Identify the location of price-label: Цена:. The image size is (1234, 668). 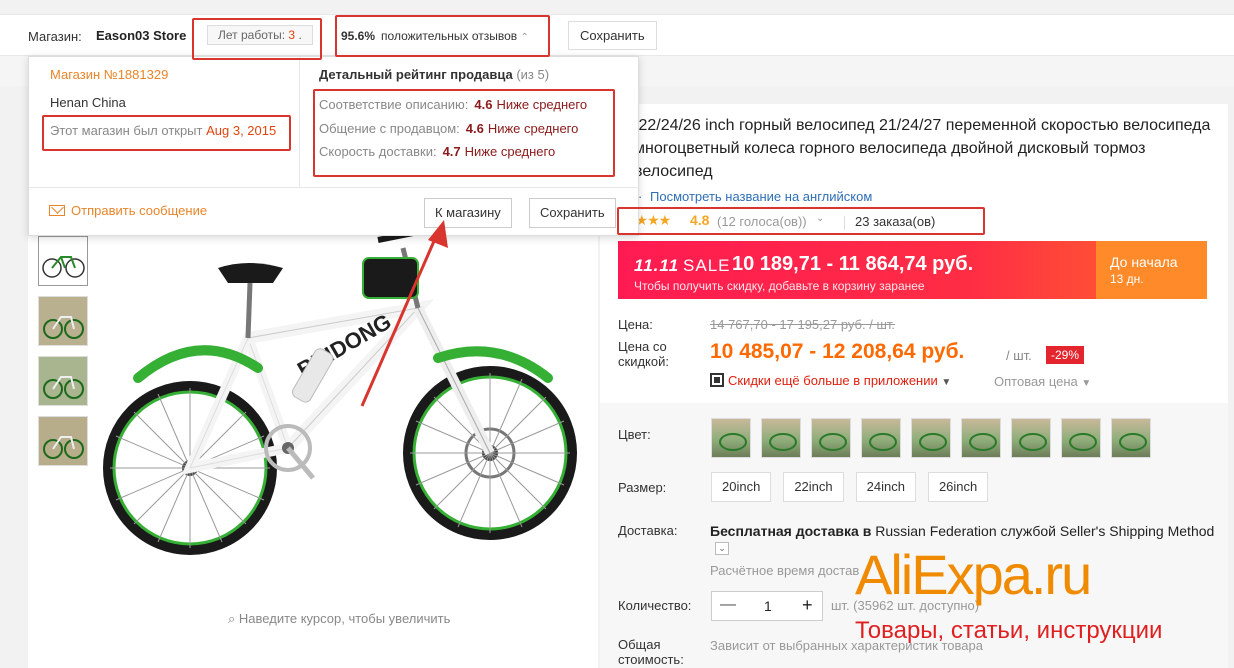
(635, 324).